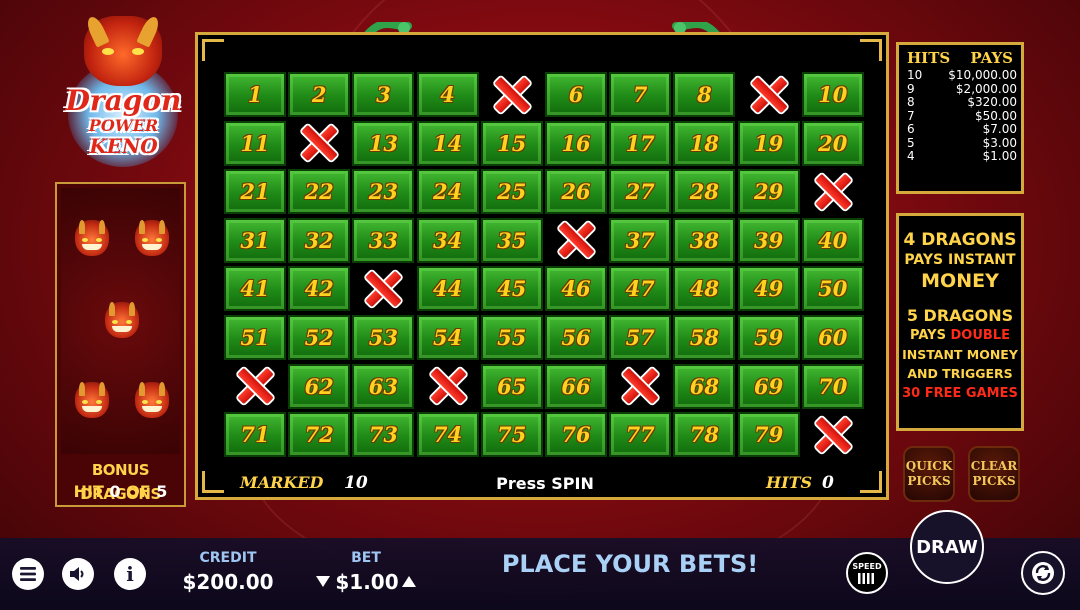 The image size is (1080, 610). Describe the element at coordinates (383, 240) in the screenshot. I see `keno-cell: 33` at that location.